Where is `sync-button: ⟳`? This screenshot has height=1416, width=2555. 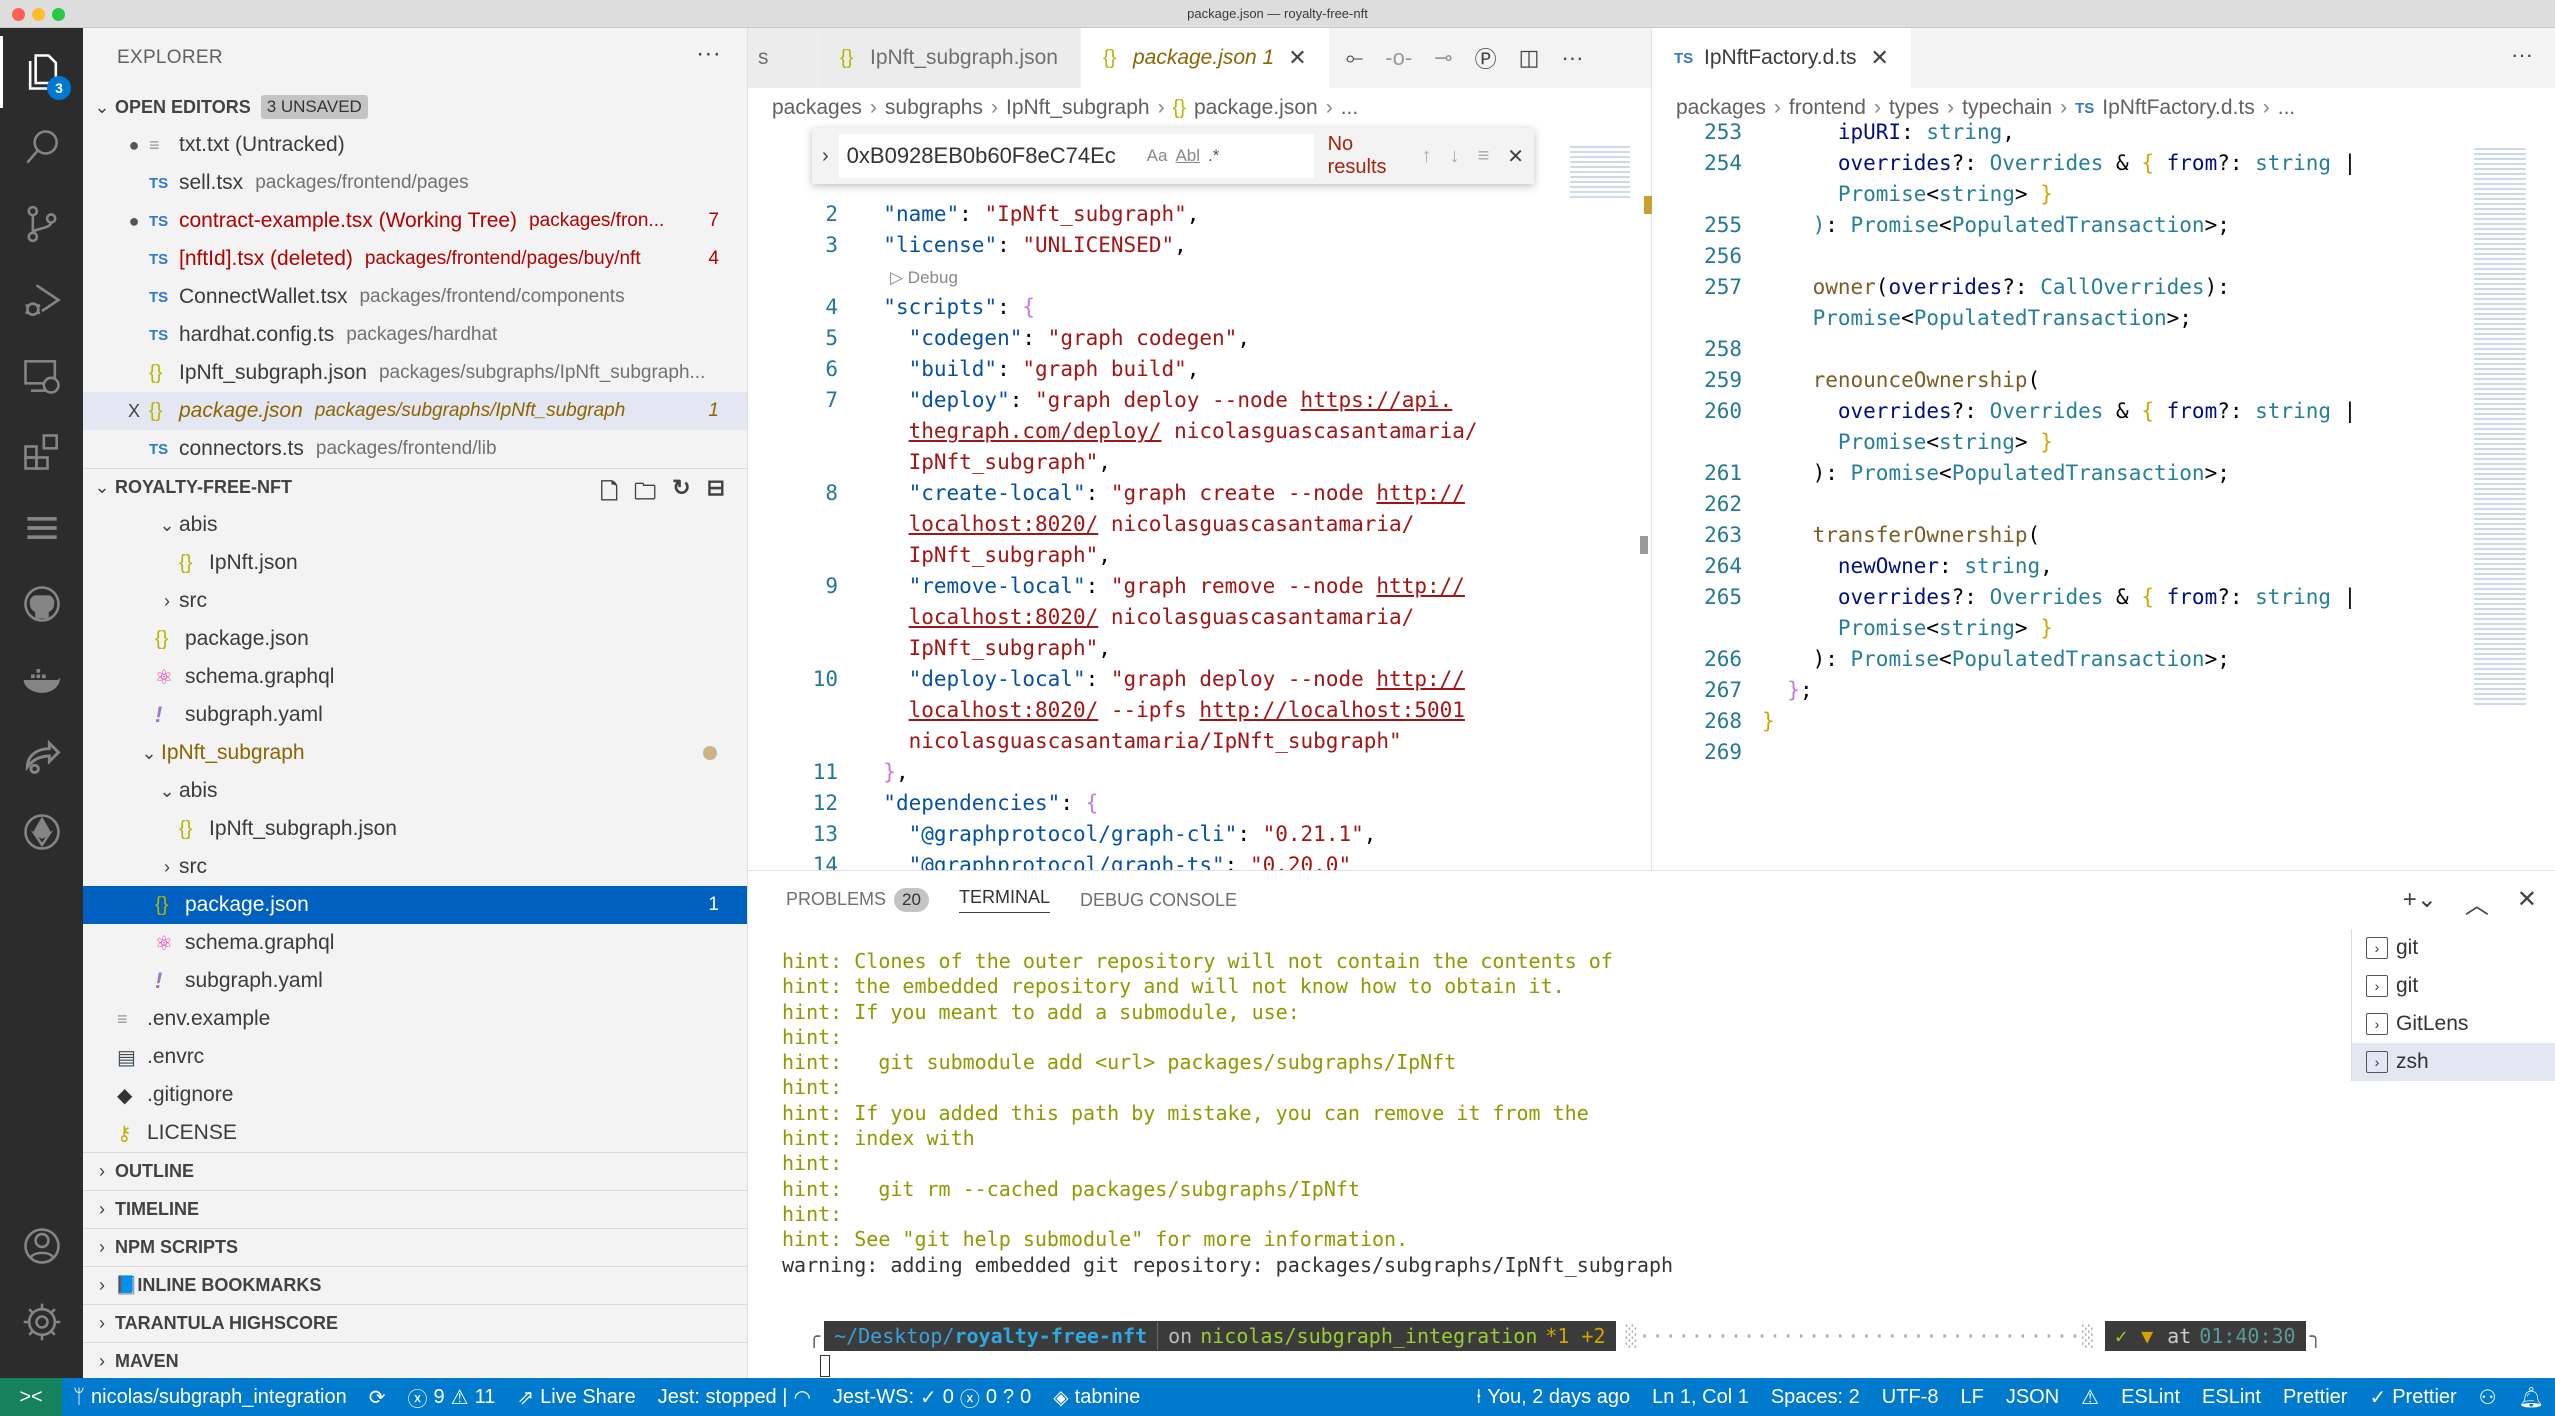 sync-button: ⟳ is located at coordinates (377, 1397).